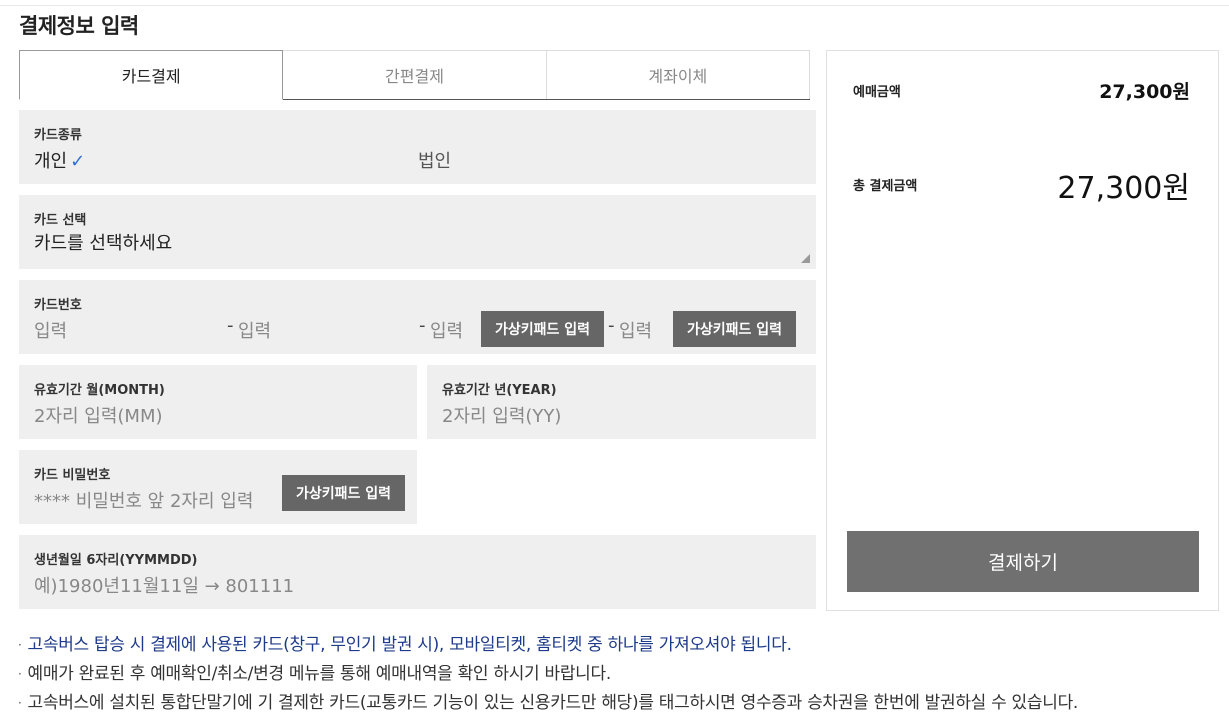 The width and height of the screenshot is (1229, 727). What do you see at coordinates (614, 5) in the screenshot?
I see `top-divider` at bounding box center [614, 5].